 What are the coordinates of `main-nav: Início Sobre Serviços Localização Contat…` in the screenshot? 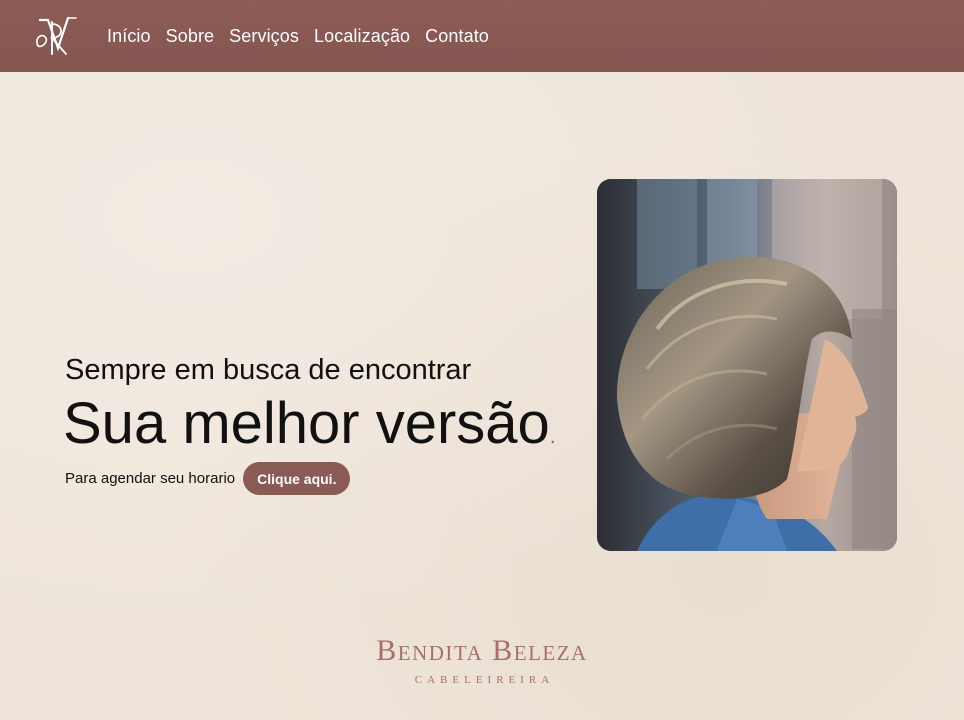 It's located at (298, 36).